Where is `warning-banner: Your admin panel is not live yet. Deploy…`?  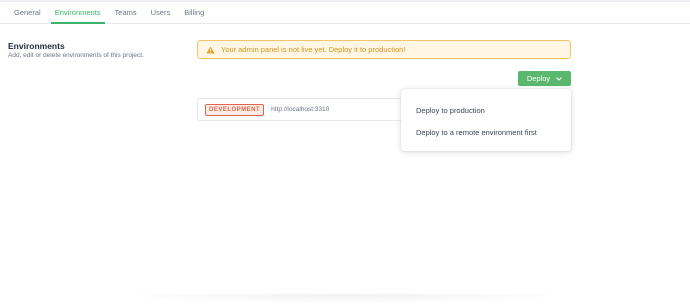 warning-banner: Your admin panel is not live yet. Deploy… is located at coordinates (384, 49).